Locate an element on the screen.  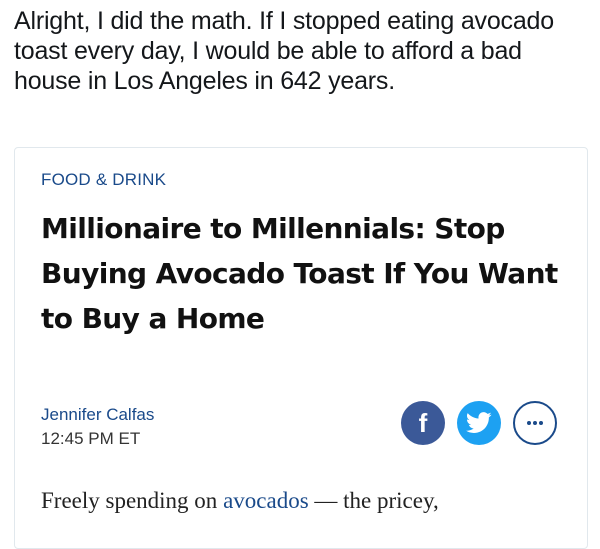
more-share-button is located at coordinates (535, 423).